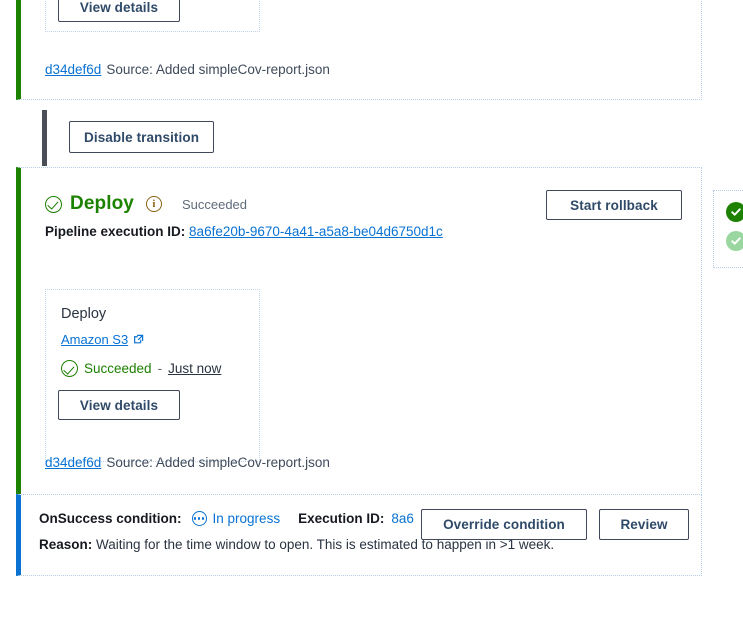 This screenshot has height=620, width=743. I want to click on success-check-icon, so click(53, 204).